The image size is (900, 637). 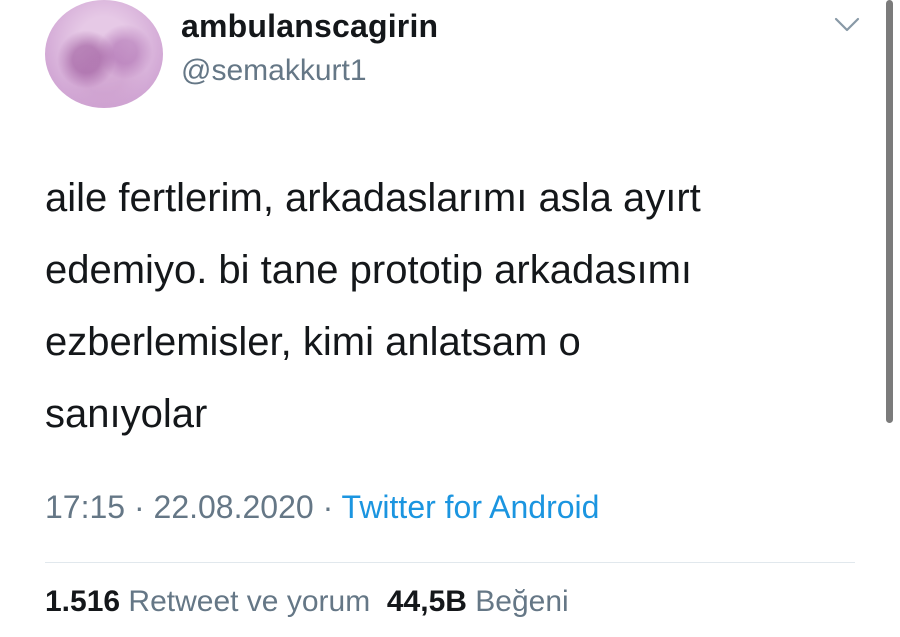 I want to click on tweet-line: edemiyo. bi tane prototip arkadasımı, so click(x=369, y=270).